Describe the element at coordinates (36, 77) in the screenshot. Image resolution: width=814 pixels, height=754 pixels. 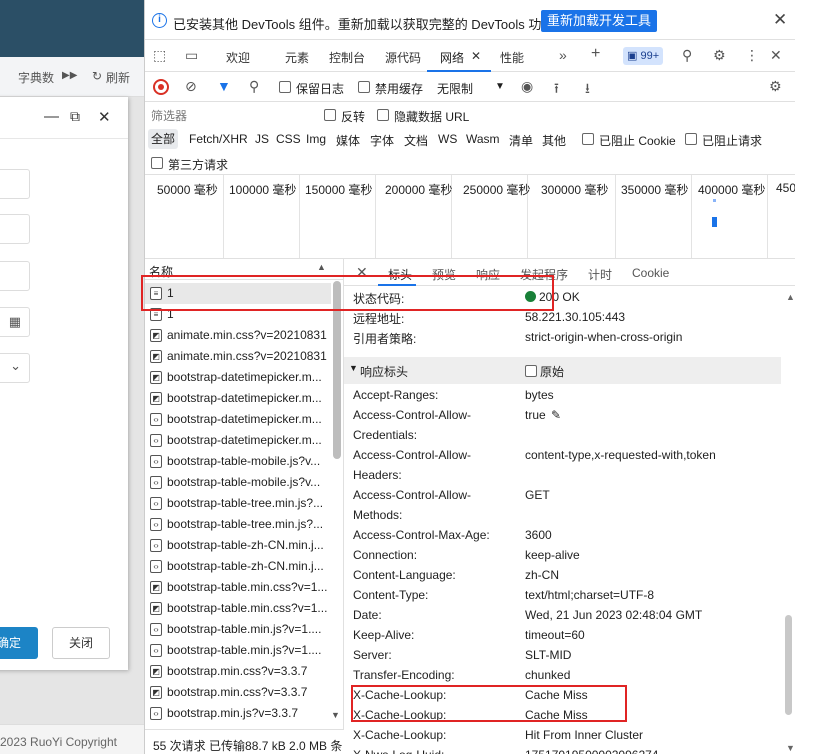
I see `dict-tab: 字典数` at that location.